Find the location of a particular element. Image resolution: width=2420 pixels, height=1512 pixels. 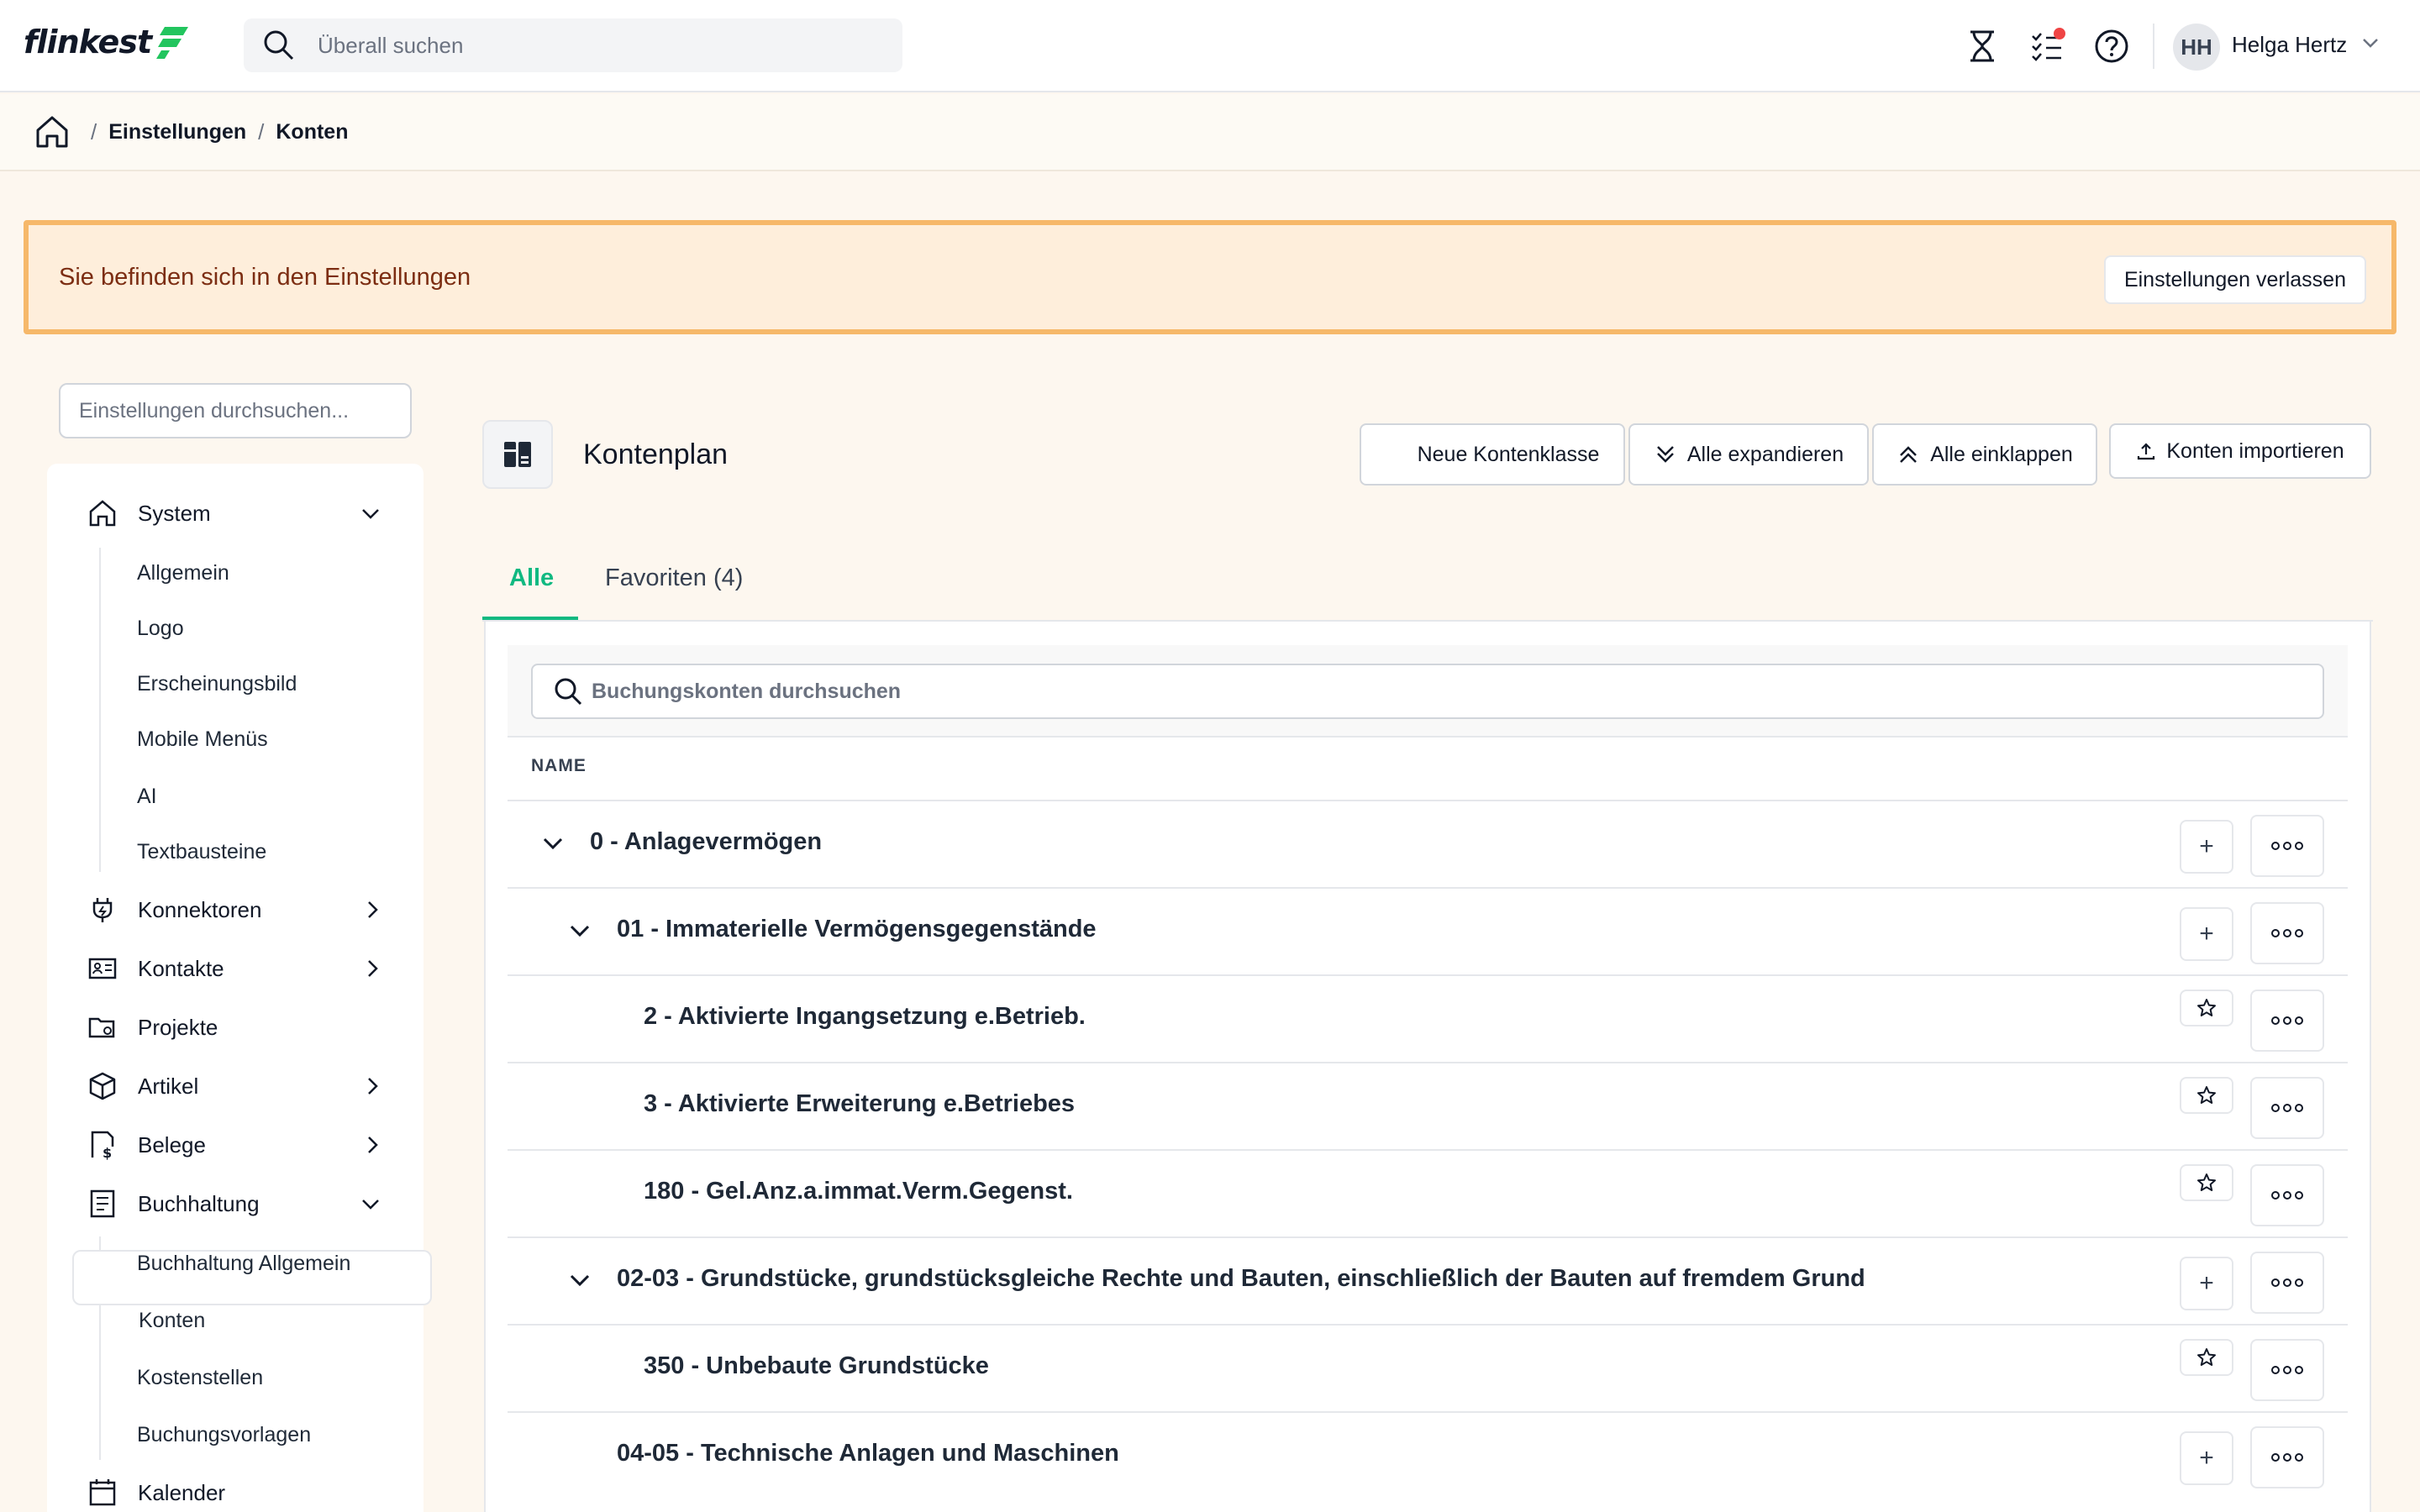

expand-all-button: Alle expandieren is located at coordinates (1748, 454).